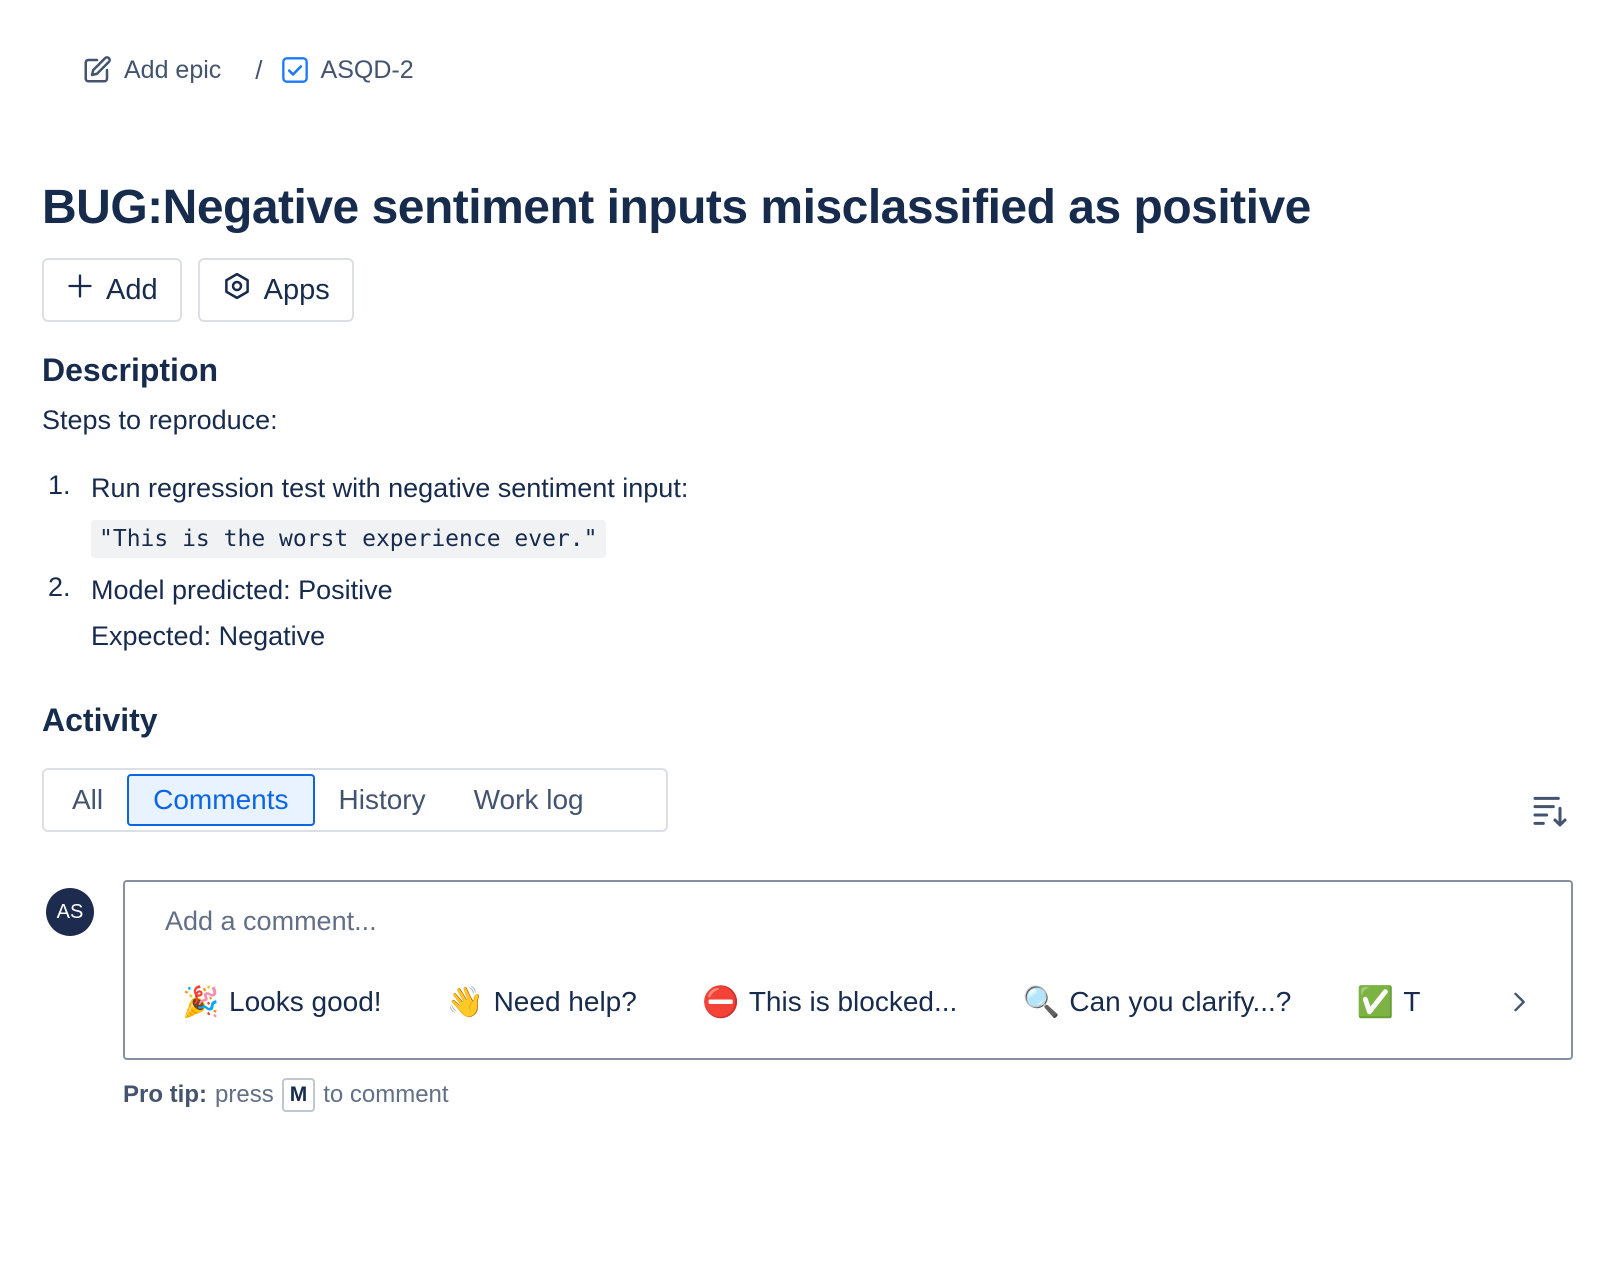 This screenshot has width=1620, height=1276. Describe the element at coordinates (305, 1001) in the screenshot. I see `quick-reply-label: Looks good!` at that location.